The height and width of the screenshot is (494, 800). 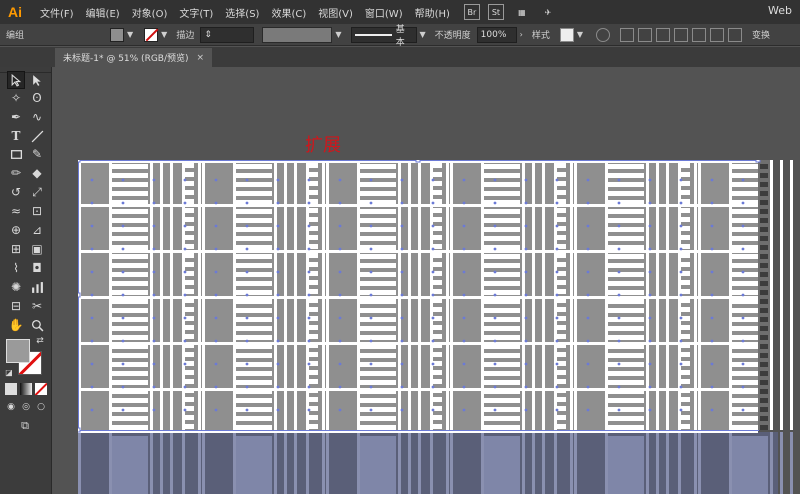 What do you see at coordinates (150, 12) in the screenshot?
I see `menu-object: 对象(O)` at bounding box center [150, 12].